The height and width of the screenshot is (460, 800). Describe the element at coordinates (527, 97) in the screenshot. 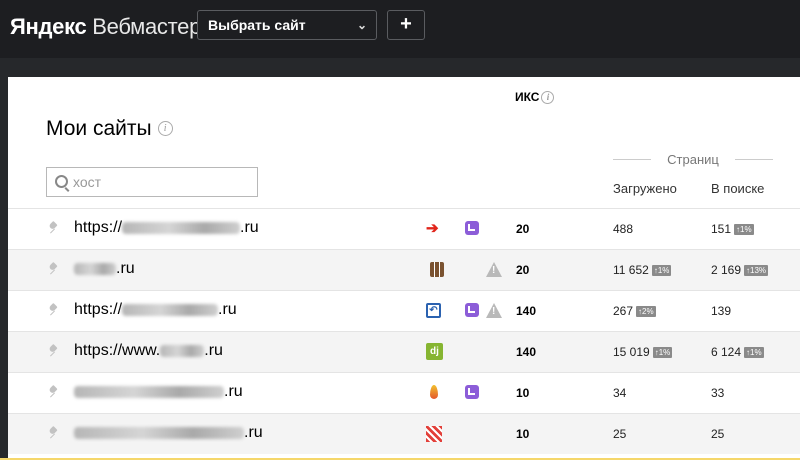

I see `iks-header-label: ИКС` at that location.